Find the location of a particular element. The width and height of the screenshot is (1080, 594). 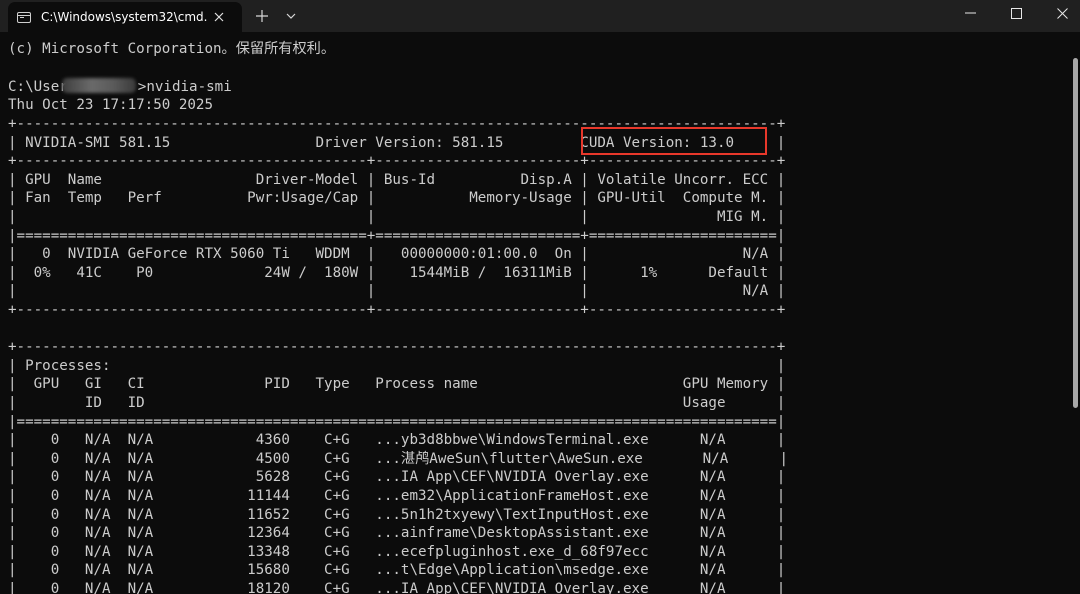

copyright-line: (c) Microsoft Corporation。保留所有权利。 is located at coordinates (172, 49).